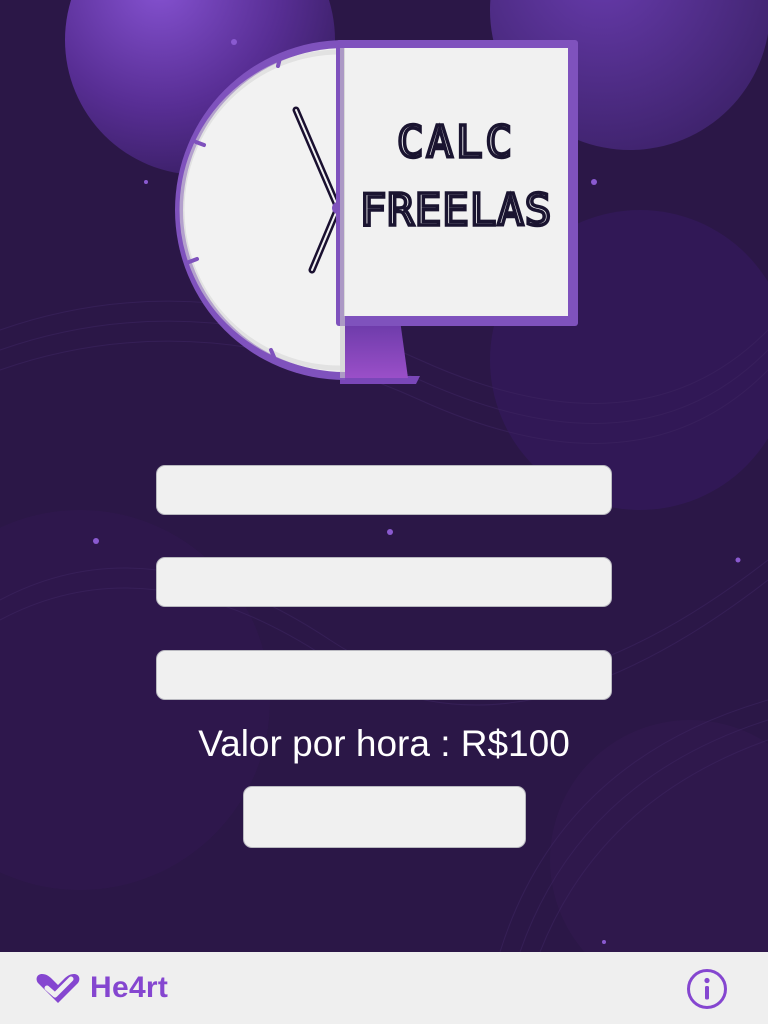 This screenshot has height=1024, width=768. What do you see at coordinates (384, 988) in the screenshot?
I see `footer-bar: He4rt` at bounding box center [384, 988].